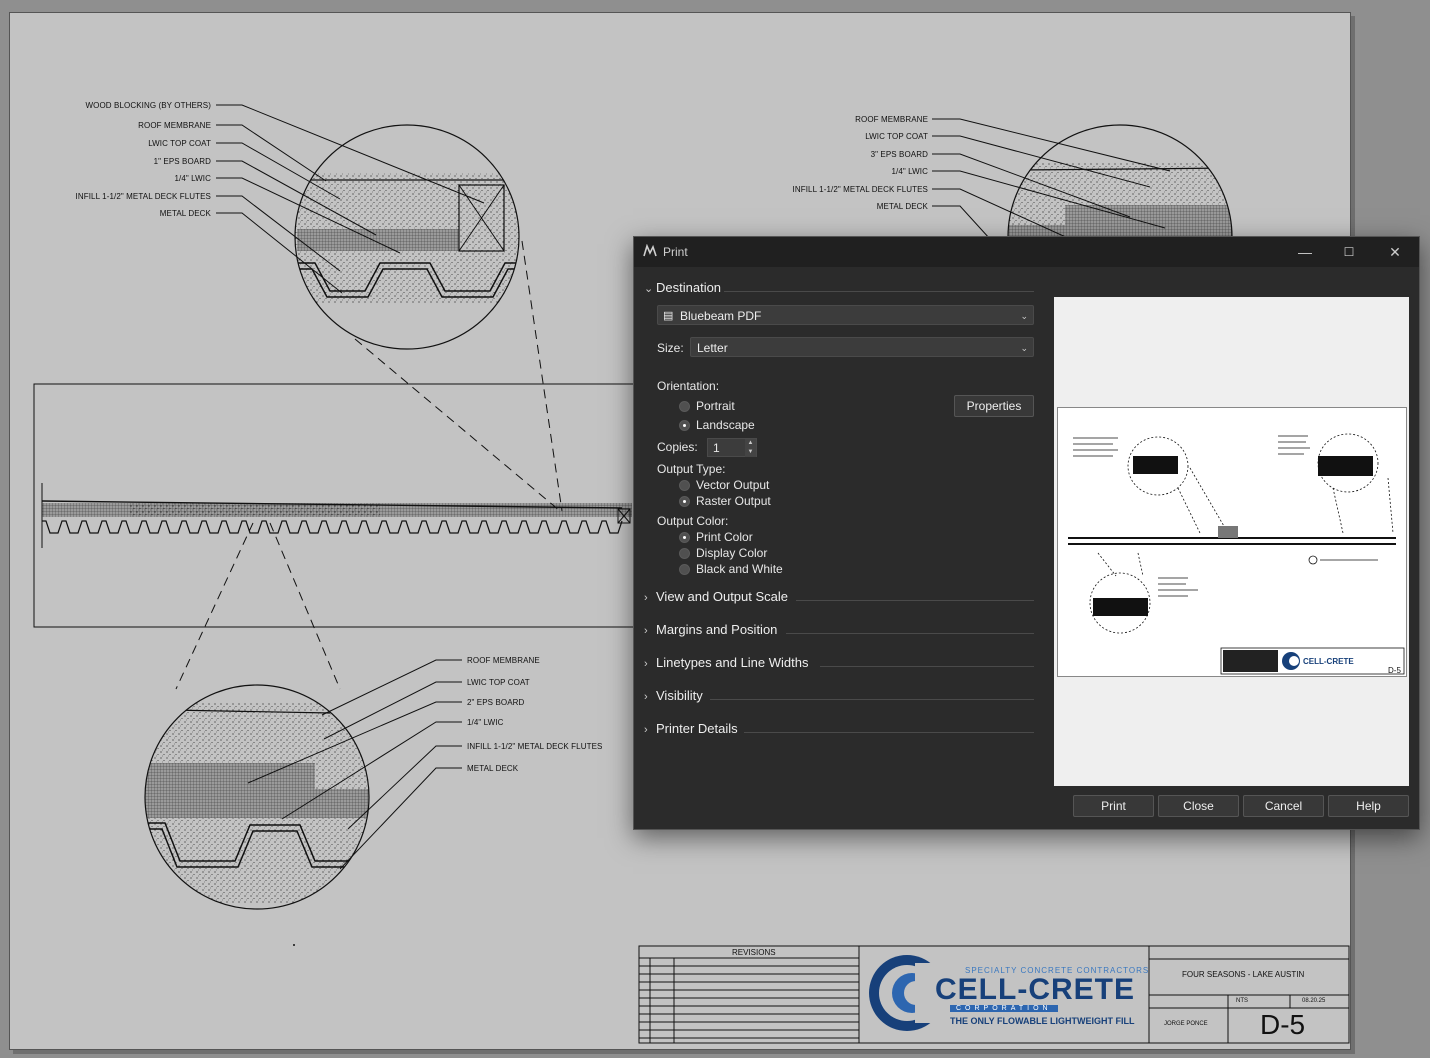 This screenshot has height=1058, width=1430. What do you see at coordinates (1113, 806) in the screenshot?
I see `print-button: Print` at bounding box center [1113, 806].